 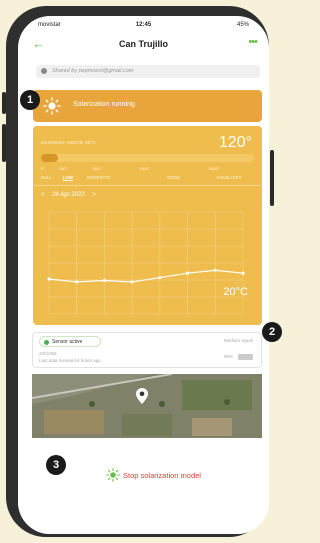 What do you see at coordinates (147, 185) in the screenshot?
I see `panel-divider` at bounding box center [147, 185].